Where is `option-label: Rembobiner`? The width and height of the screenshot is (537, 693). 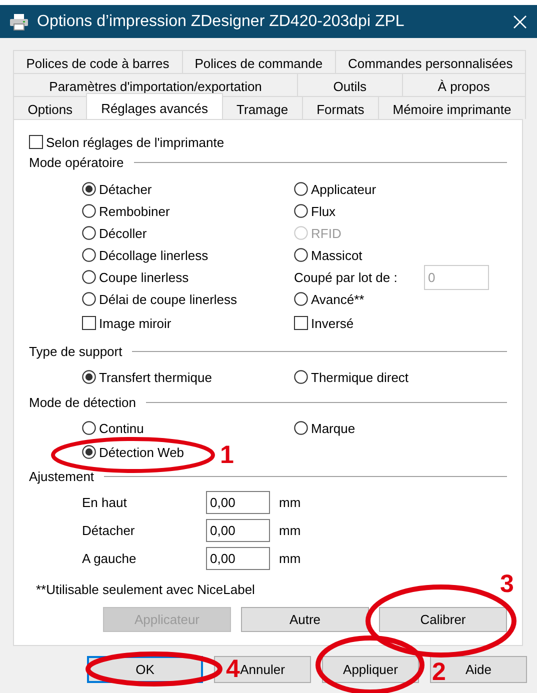 option-label: Rembobiner is located at coordinates (134, 211).